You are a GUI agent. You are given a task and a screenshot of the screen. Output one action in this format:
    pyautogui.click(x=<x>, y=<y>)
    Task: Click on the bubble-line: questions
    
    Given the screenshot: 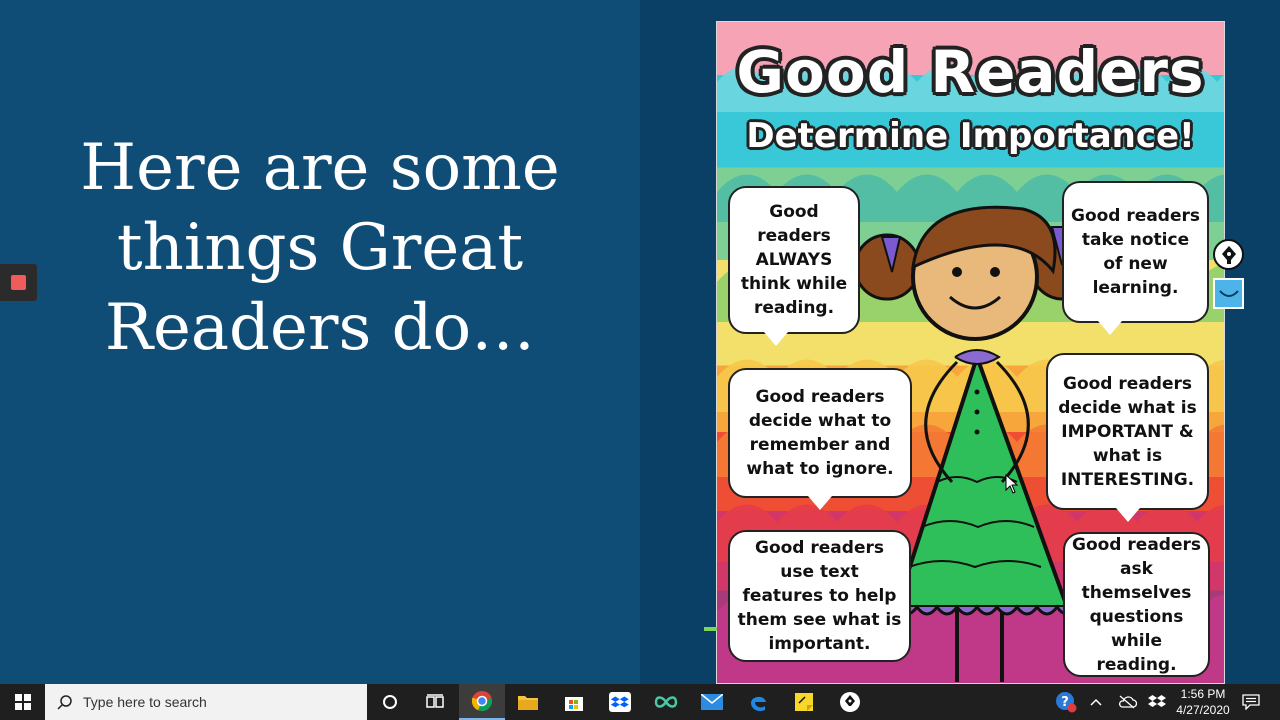 What is the action you would take?
    pyautogui.click(x=1136, y=616)
    